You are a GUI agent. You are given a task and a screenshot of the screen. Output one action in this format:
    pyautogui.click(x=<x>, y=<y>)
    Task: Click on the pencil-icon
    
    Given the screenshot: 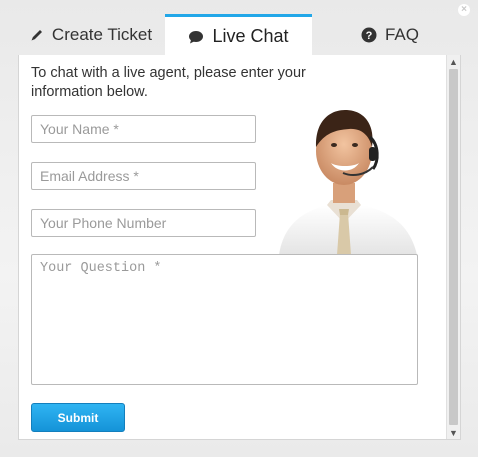 What is the action you would take?
    pyautogui.click(x=37, y=35)
    